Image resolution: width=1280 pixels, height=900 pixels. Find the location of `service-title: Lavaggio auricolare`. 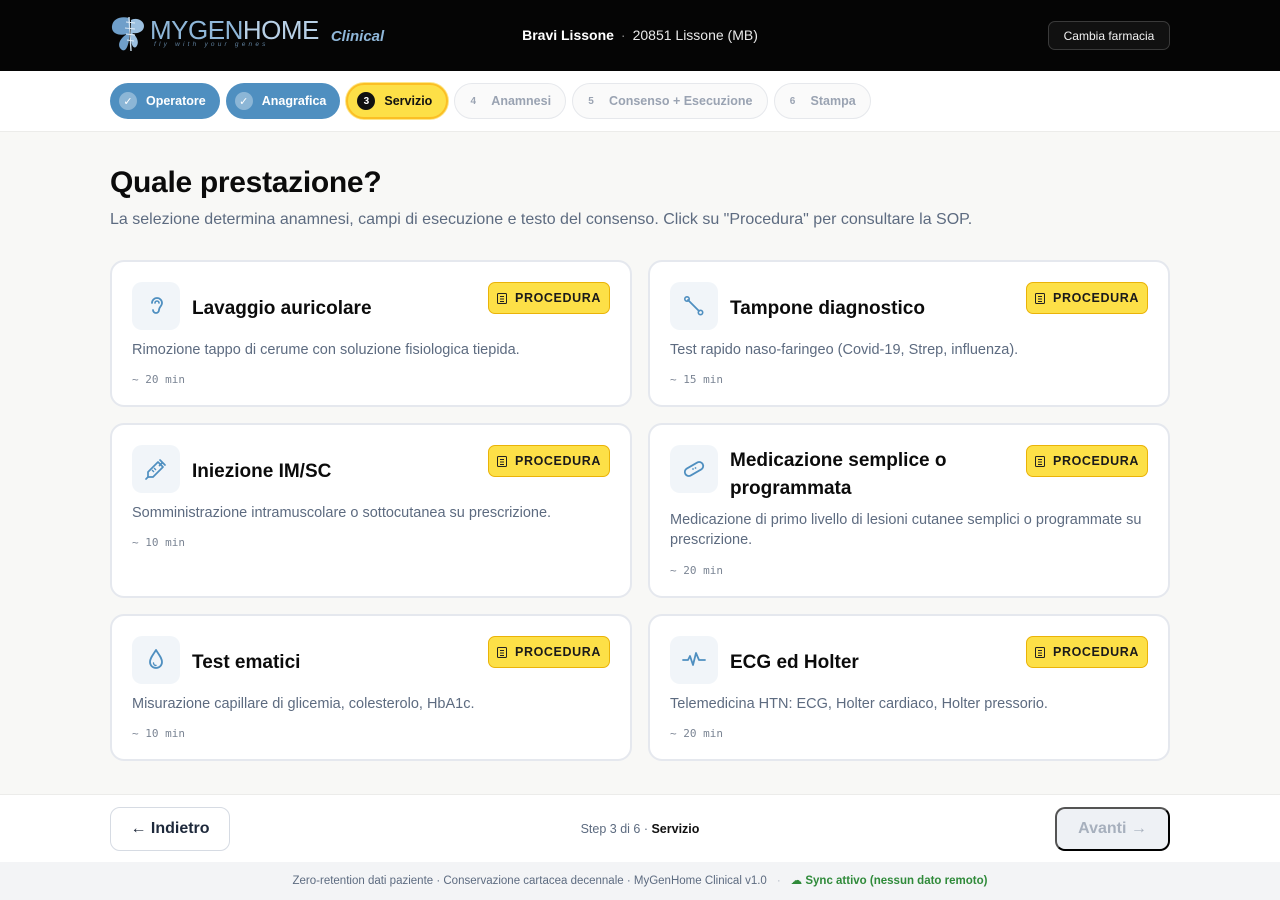

service-title: Lavaggio auricolare is located at coordinates (282, 308).